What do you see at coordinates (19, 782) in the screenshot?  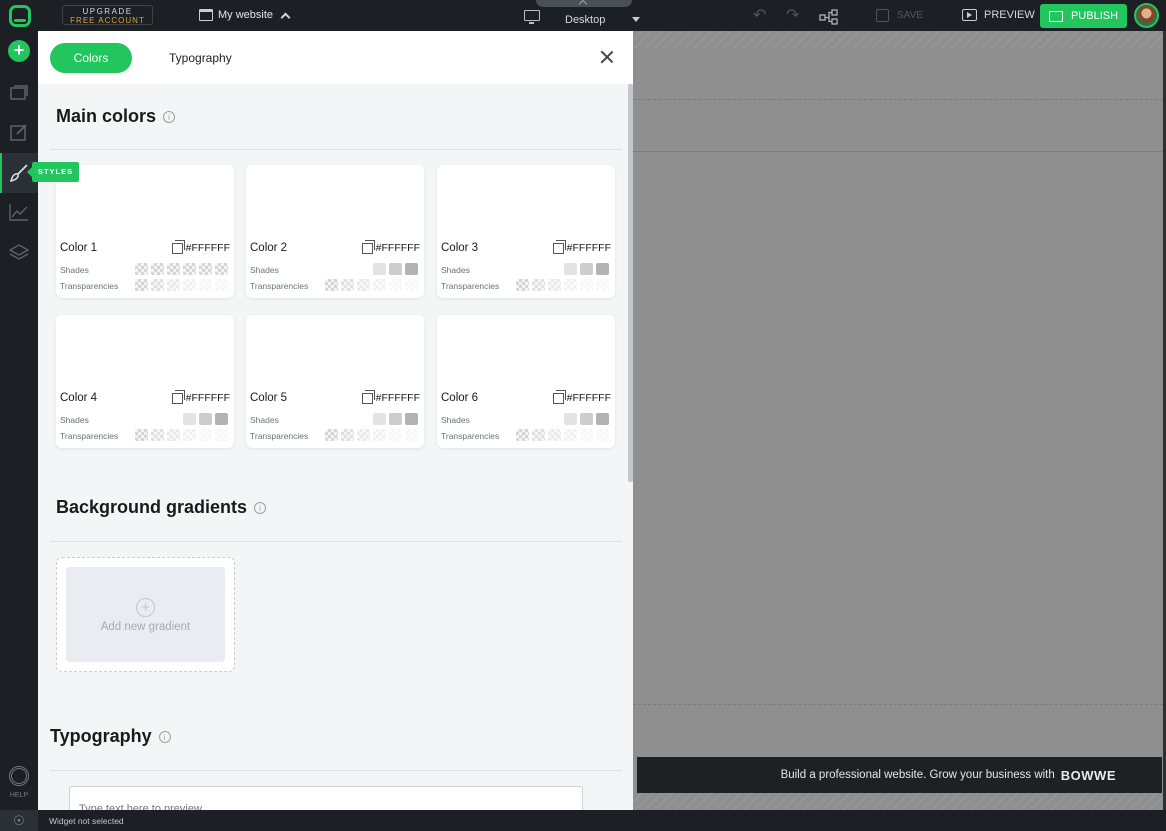 I see `help-button: HELP` at bounding box center [19, 782].